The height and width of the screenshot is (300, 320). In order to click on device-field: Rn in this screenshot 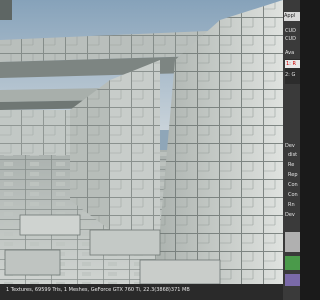, I will do `click(291, 205)`.